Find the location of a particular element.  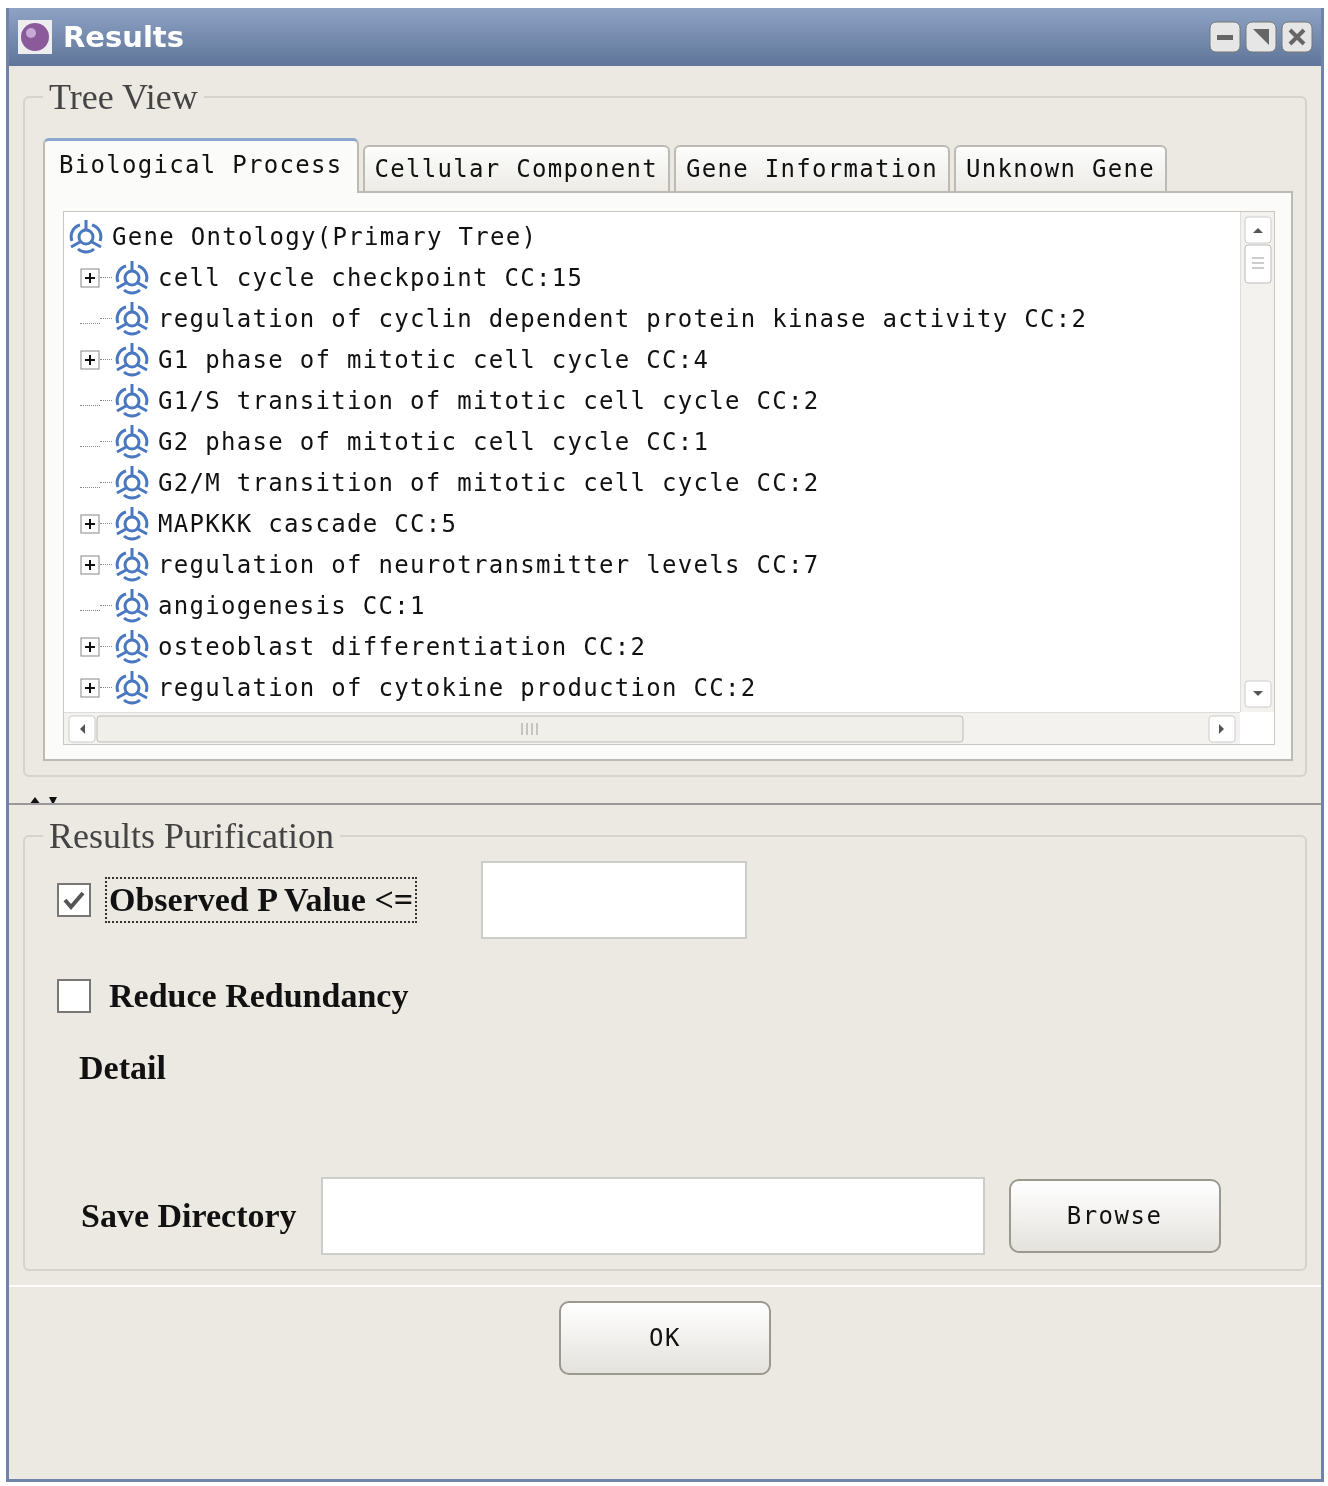

scroll-up-icon is located at coordinates (1257, 230).